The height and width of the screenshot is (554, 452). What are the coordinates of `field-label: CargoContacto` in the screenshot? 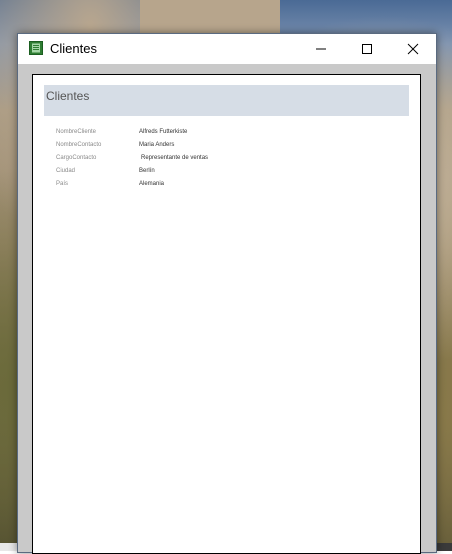 It's located at (76, 158).